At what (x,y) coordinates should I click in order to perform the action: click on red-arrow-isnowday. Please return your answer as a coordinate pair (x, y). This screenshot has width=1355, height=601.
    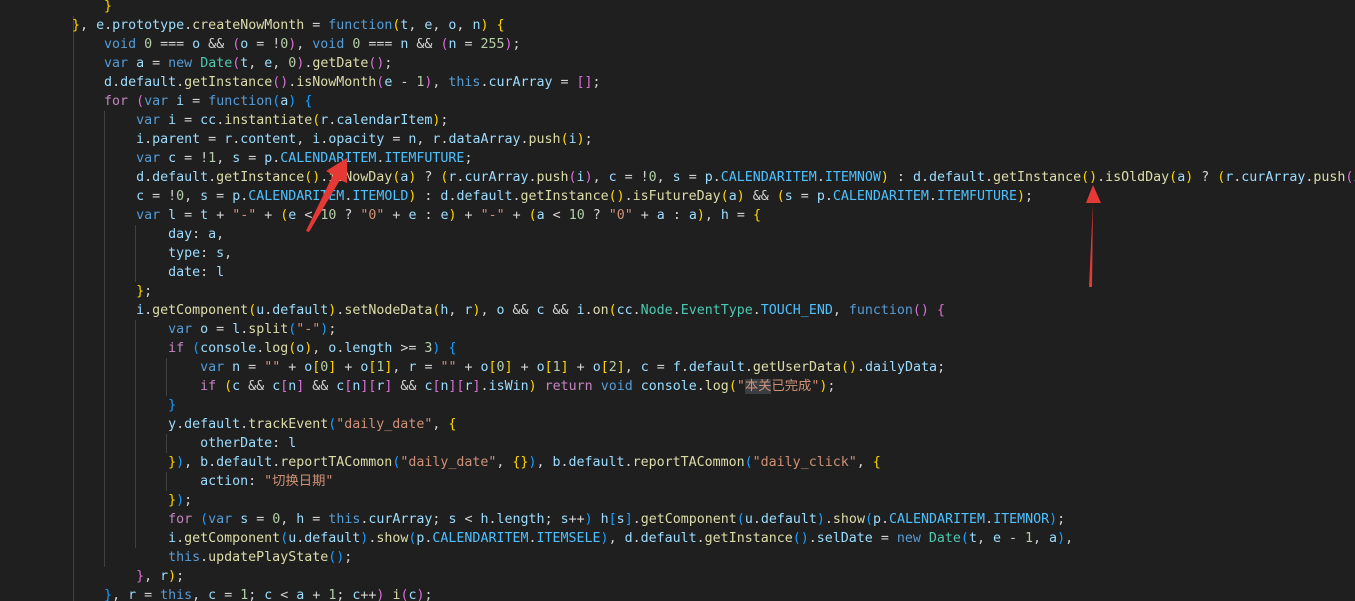
    Looking at the image, I should click on (326, 195).